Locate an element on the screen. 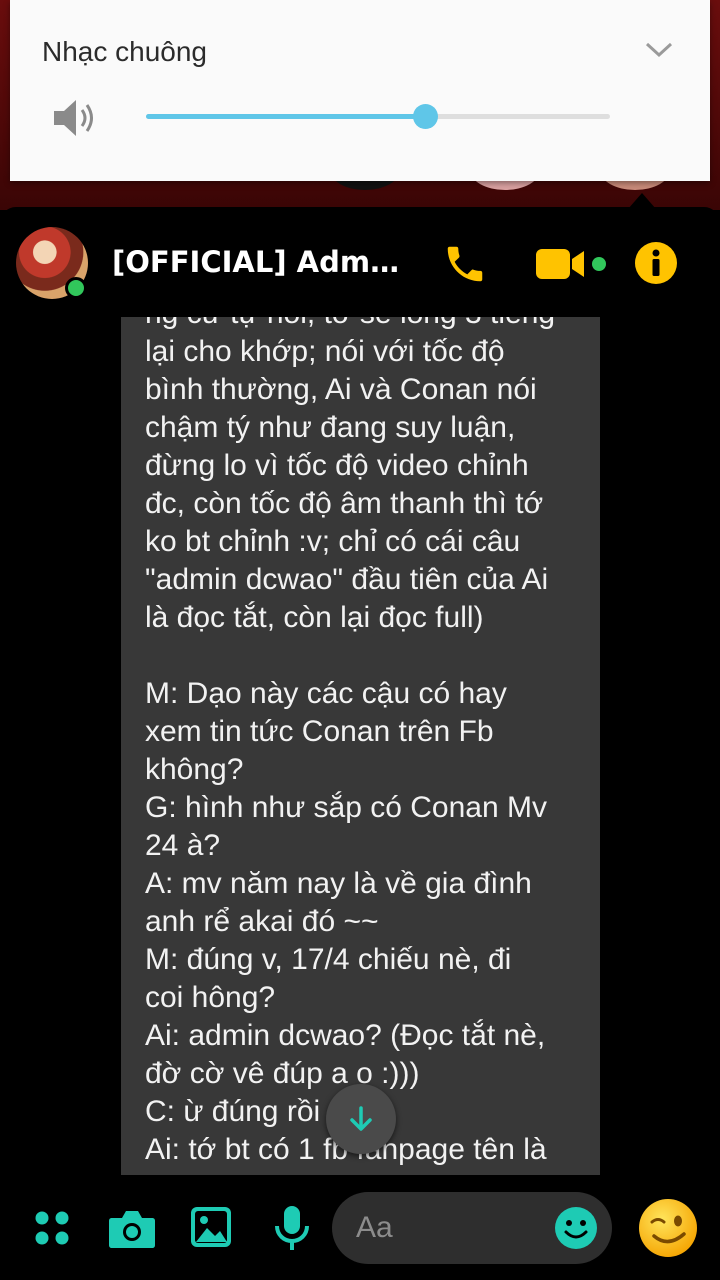 This screenshot has height=1280, width=720. volume-slider is located at coordinates (378, 116).